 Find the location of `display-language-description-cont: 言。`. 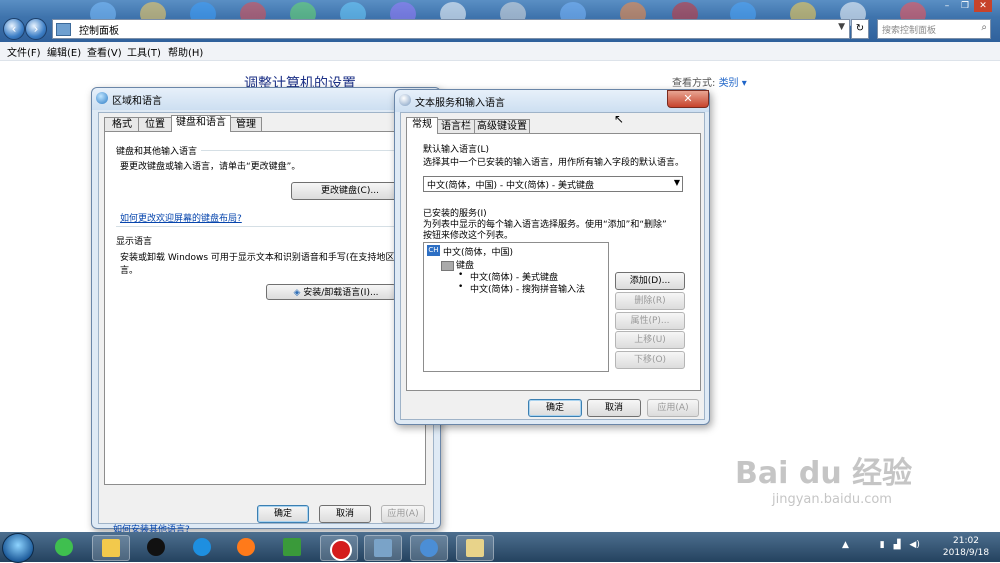

display-language-description-cont: 言。 is located at coordinates (129, 271).